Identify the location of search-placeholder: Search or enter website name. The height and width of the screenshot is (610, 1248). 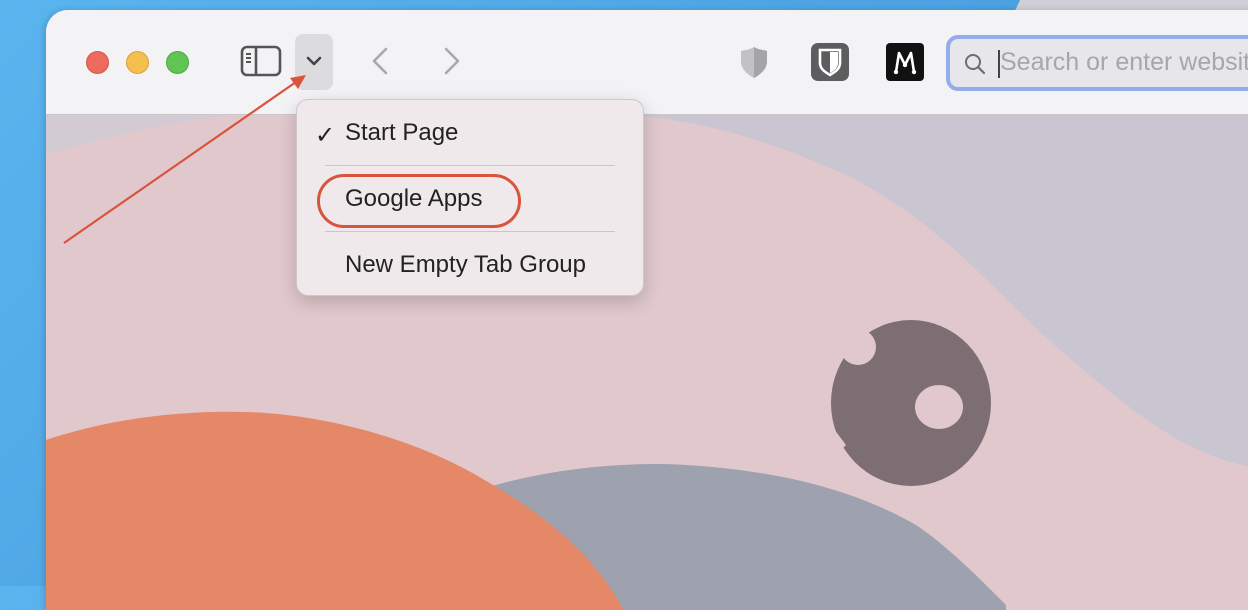
(1124, 62).